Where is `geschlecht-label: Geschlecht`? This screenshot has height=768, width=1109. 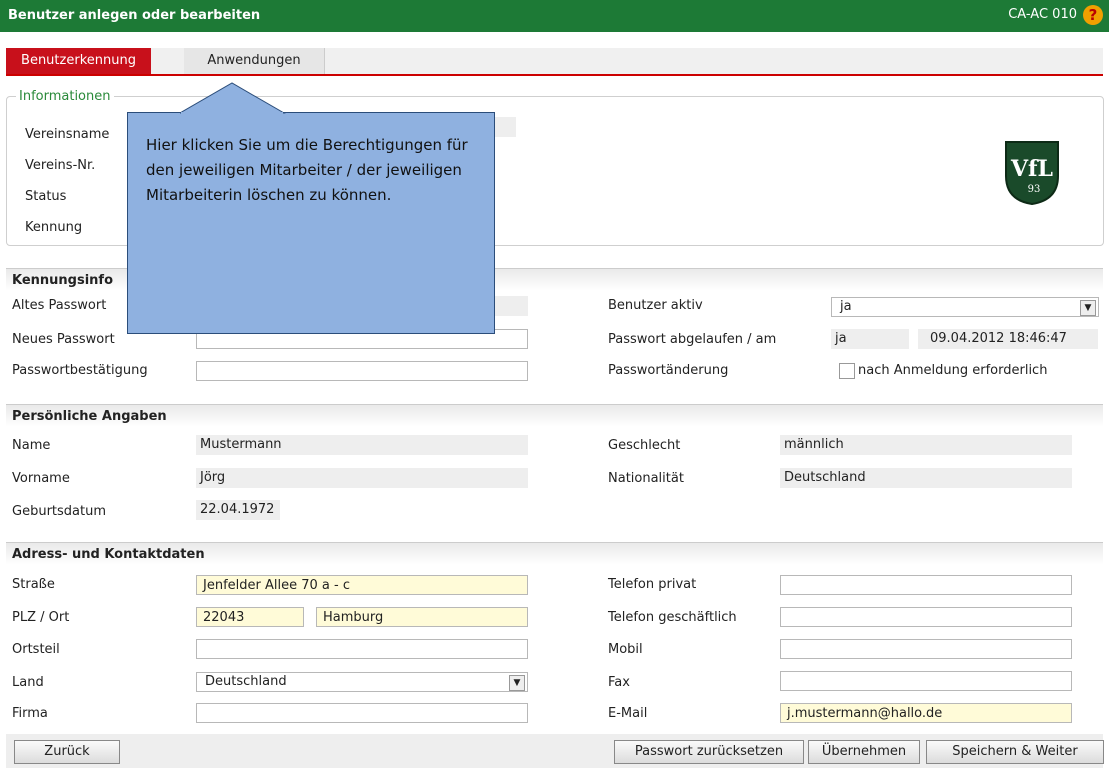
geschlecht-label: Geschlecht is located at coordinates (644, 445).